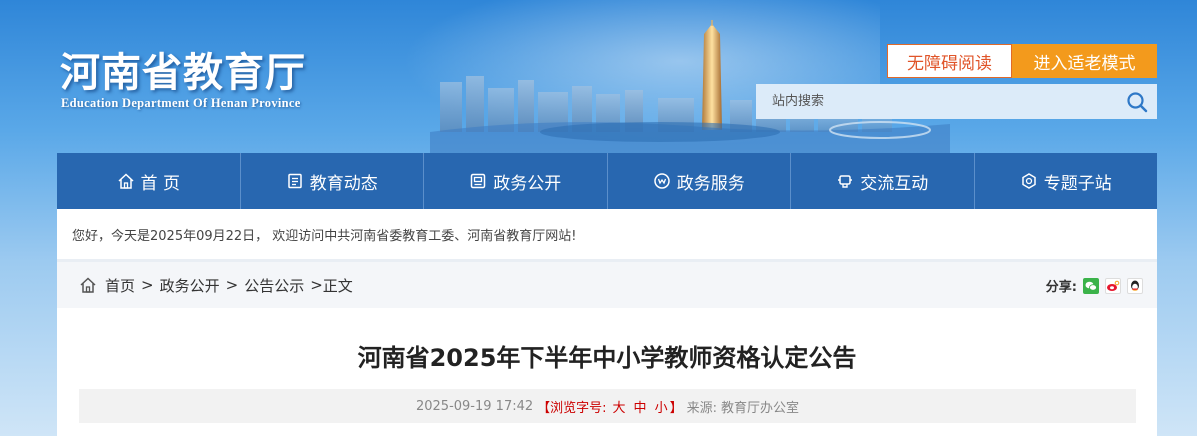  Describe the element at coordinates (337, 285) in the screenshot. I see `breadcrumb-current: 正文` at that location.